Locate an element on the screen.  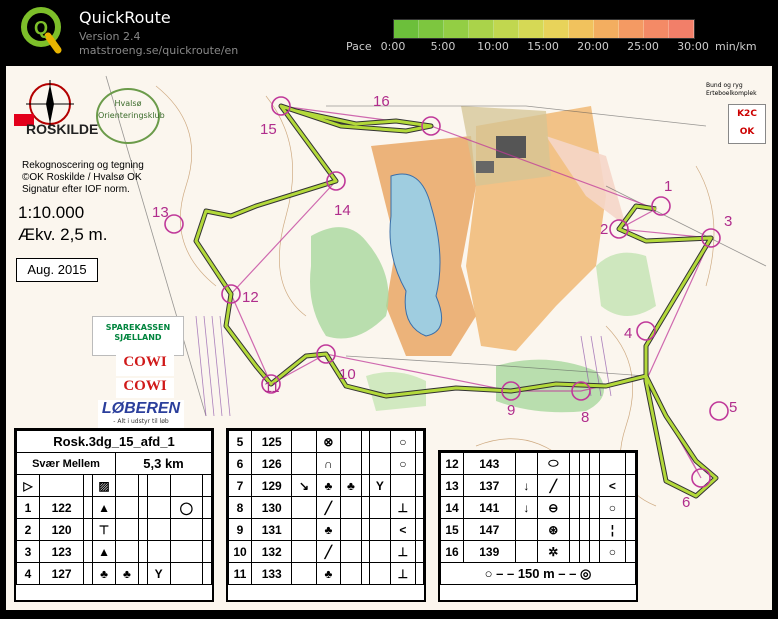
hills-icon: ▲ is located at coordinates (104, 551).